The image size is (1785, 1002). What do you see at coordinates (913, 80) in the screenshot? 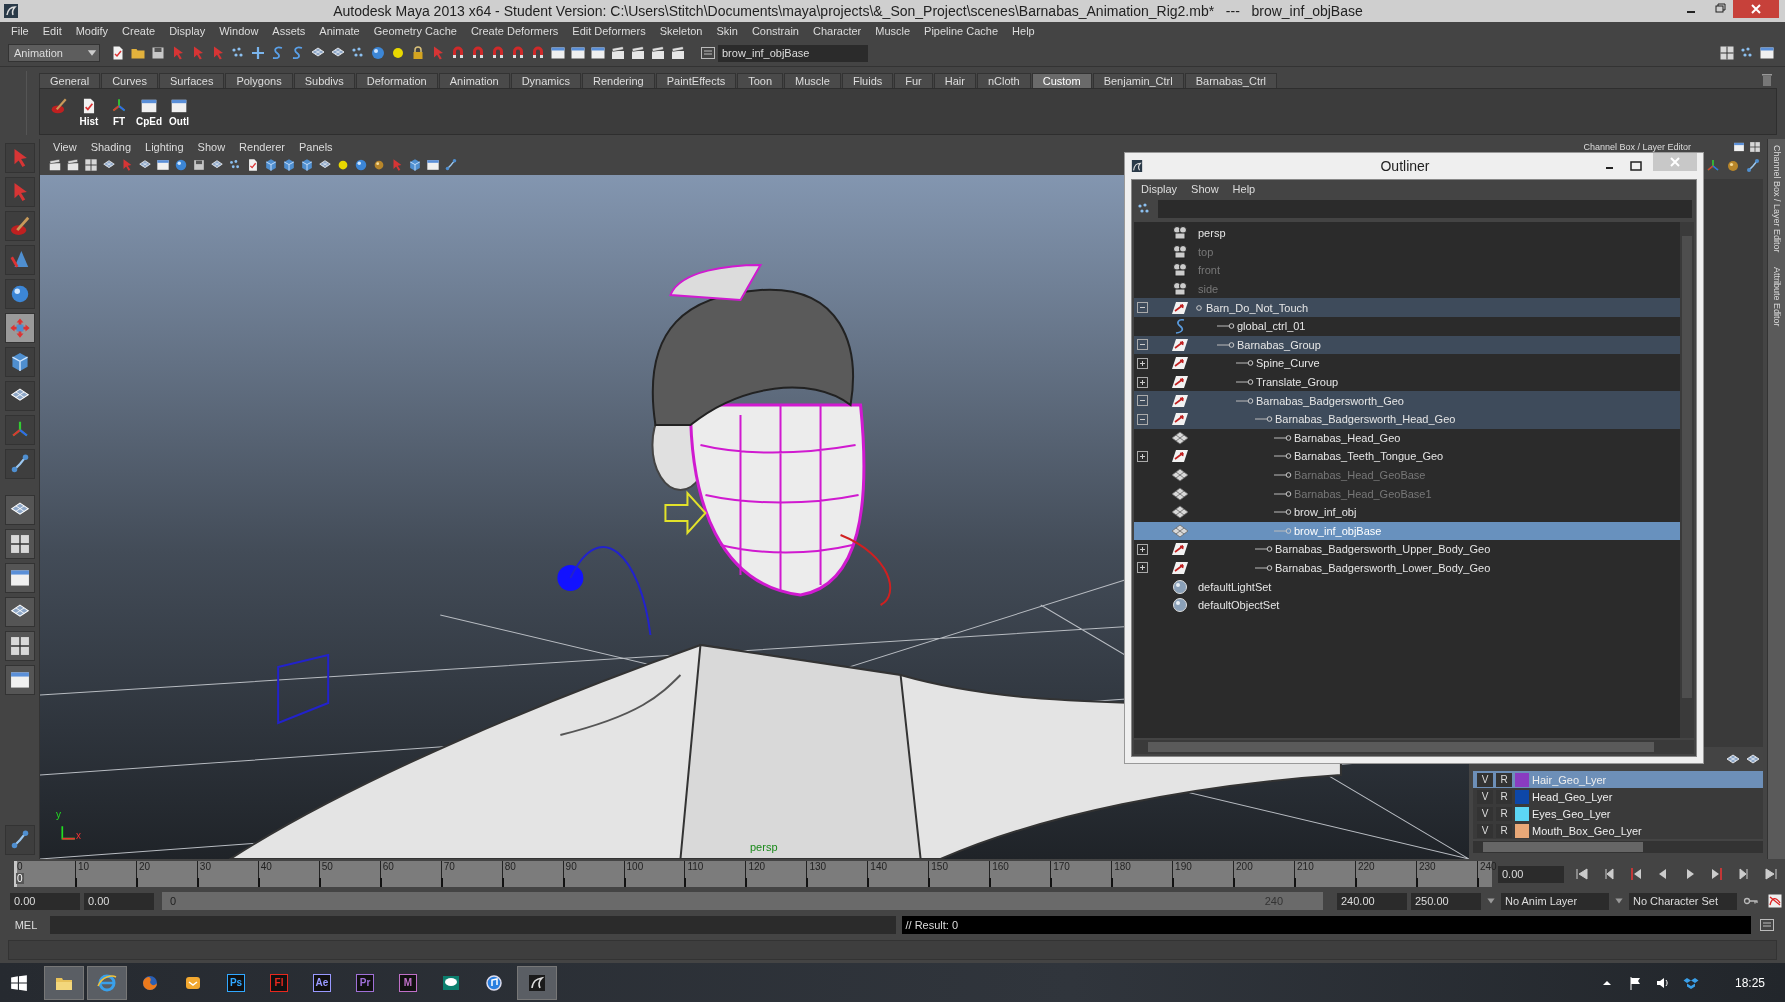
I see `shelf-tab: Fur` at bounding box center [913, 80].